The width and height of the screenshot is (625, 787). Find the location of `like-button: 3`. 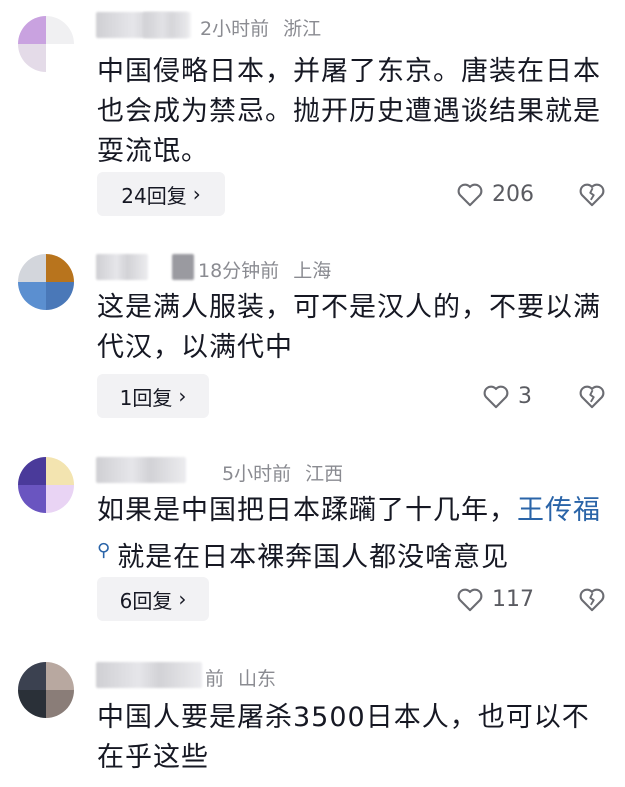

like-button: 3 is located at coordinates (507, 396).